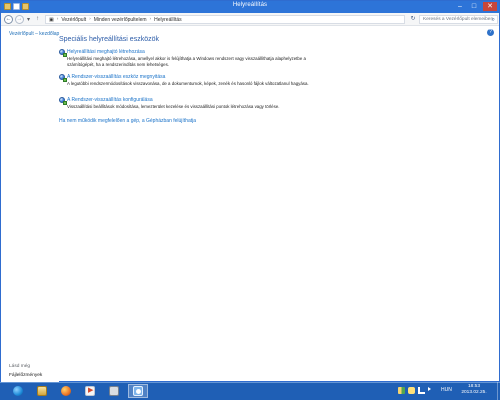  I want to click on internet-explorer-icon, so click(18, 391).